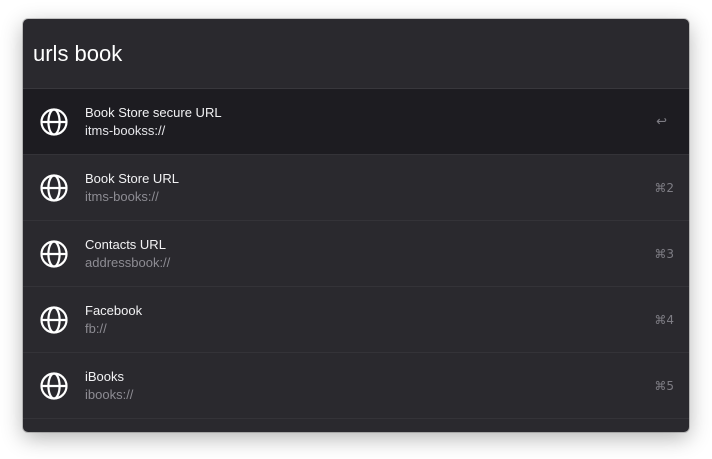  I want to click on search-input, so click(333, 53).